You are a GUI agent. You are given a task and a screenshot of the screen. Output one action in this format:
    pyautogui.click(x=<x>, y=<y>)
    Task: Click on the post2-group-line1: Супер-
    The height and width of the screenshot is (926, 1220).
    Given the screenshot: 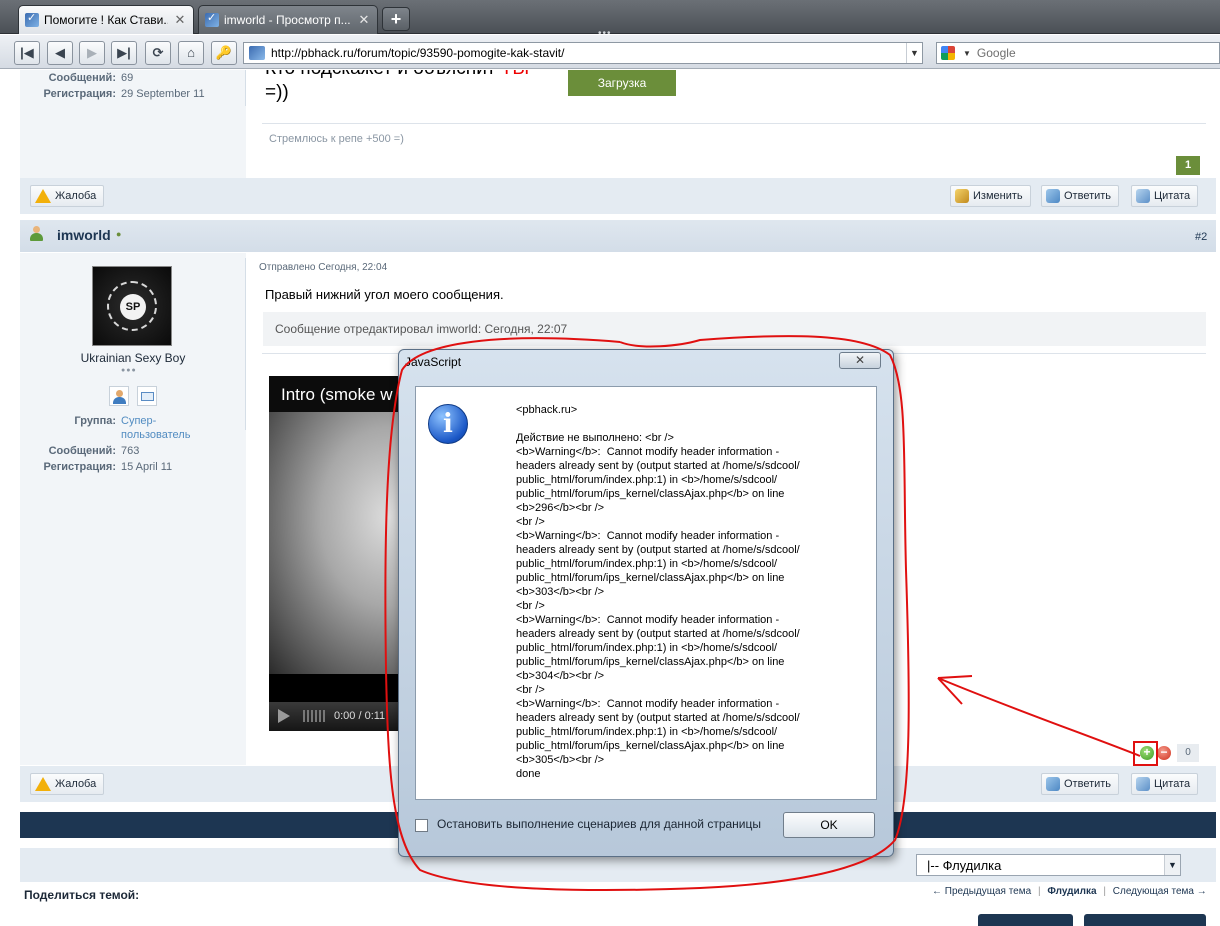 What is the action you would take?
    pyautogui.click(x=138, y=421)
    